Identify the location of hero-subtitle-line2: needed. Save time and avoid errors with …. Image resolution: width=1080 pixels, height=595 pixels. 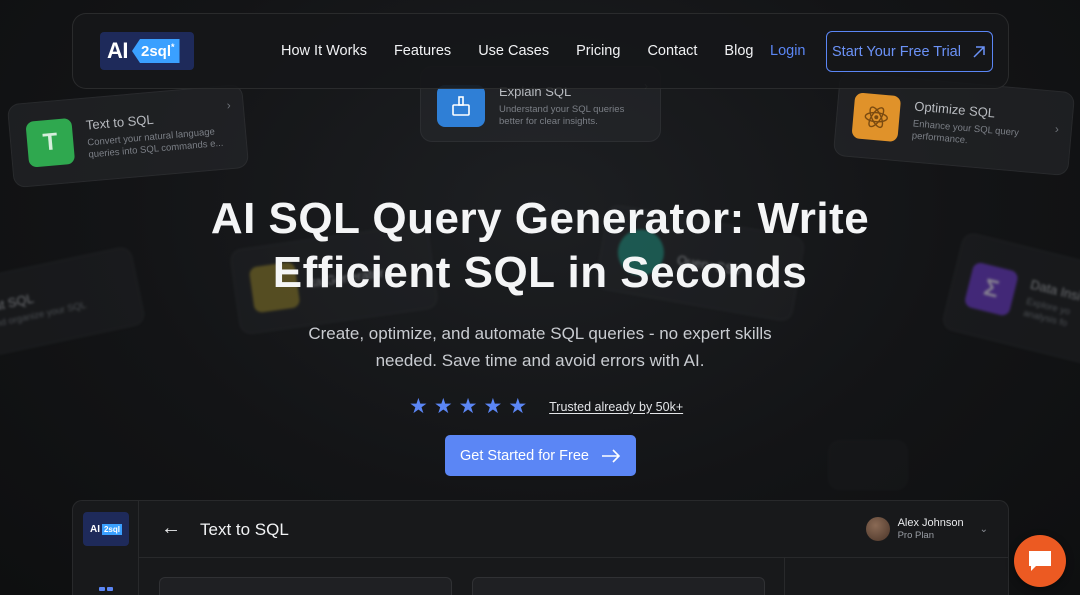
(540, 360).